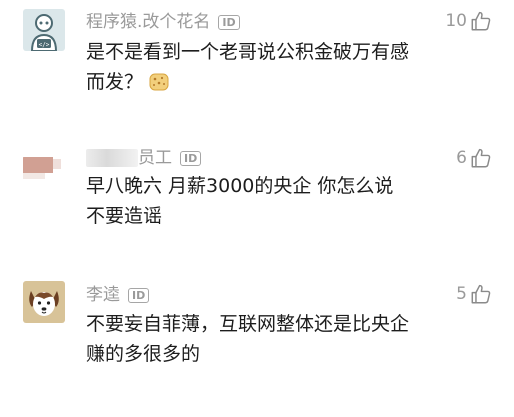 The image size is (514, 417). I want to click on dog-avatar-icon, so click(44, 302).